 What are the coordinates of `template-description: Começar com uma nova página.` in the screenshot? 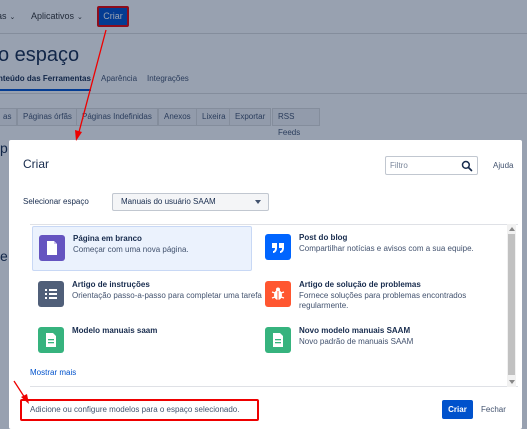 It's located at (131, 249).